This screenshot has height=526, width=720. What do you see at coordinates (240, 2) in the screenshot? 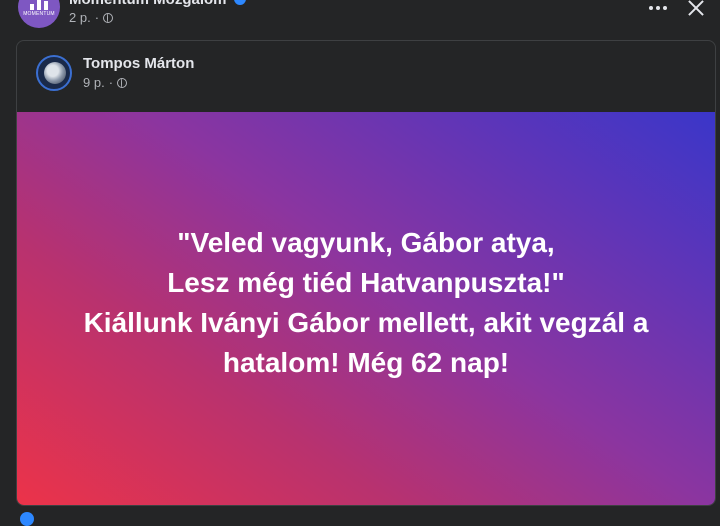
I see `verified-badge-icon` at bounding box center [240, 2].